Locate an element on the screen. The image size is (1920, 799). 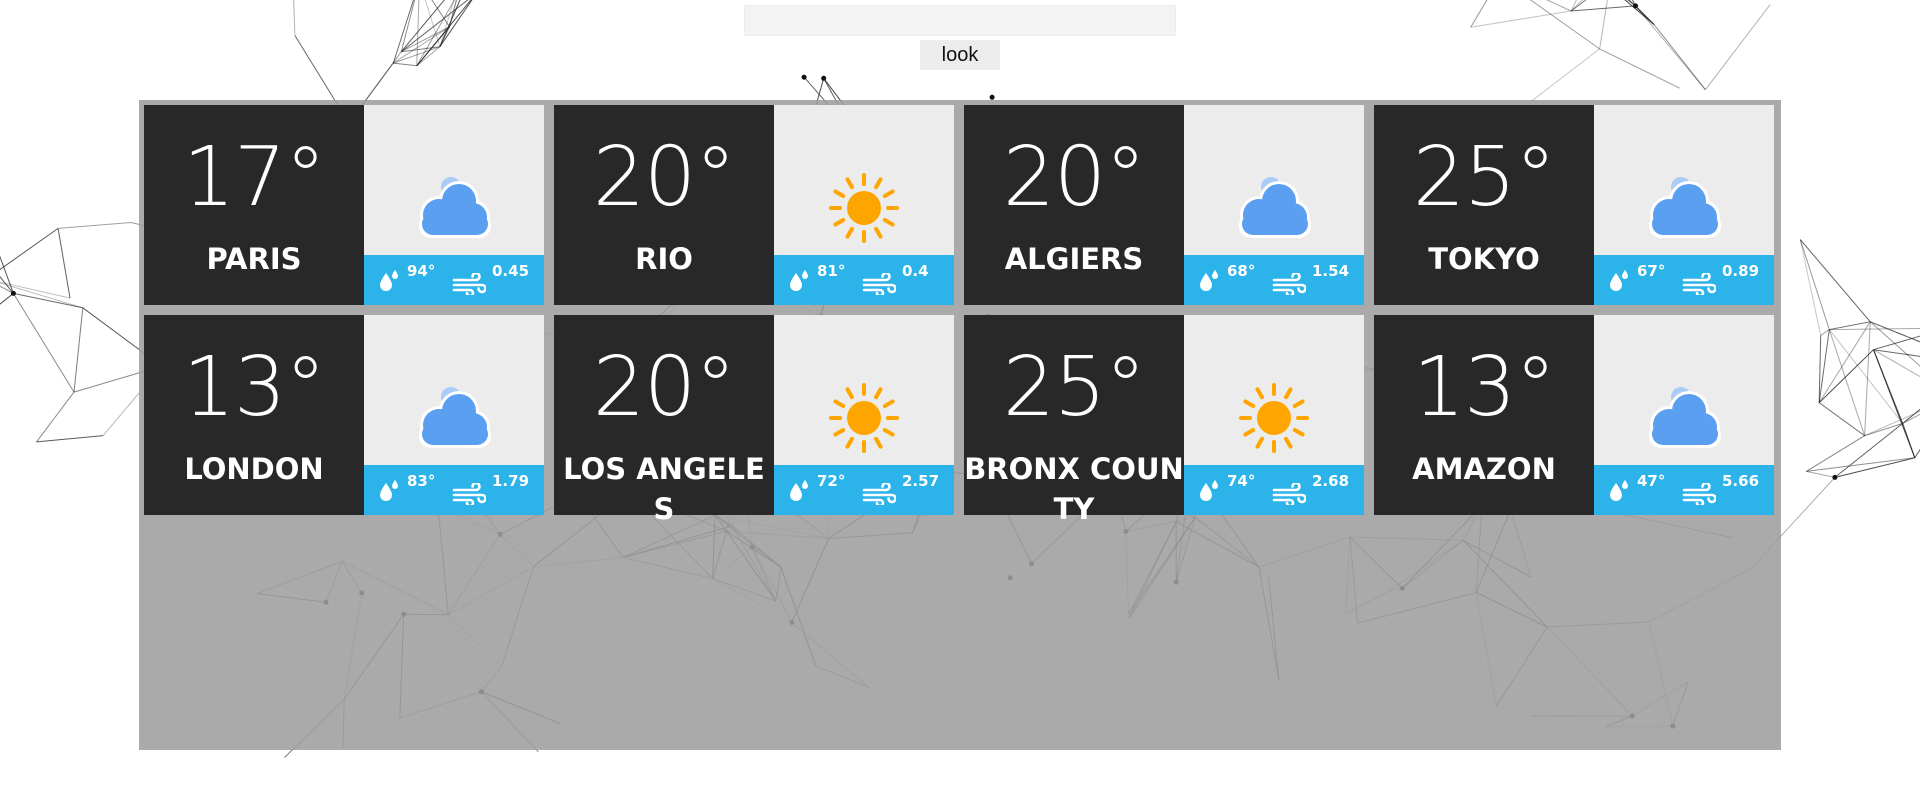
humidity-value: 67° is located at coordinates (1651, 271).